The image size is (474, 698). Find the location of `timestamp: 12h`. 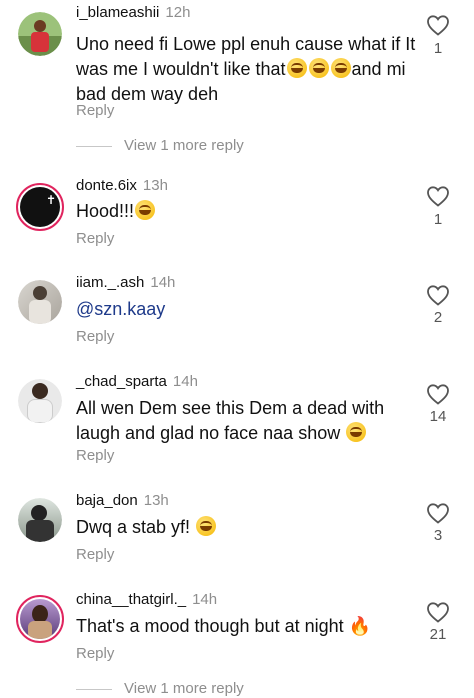

timestamp: 12h is located at coordinates (178, 12).